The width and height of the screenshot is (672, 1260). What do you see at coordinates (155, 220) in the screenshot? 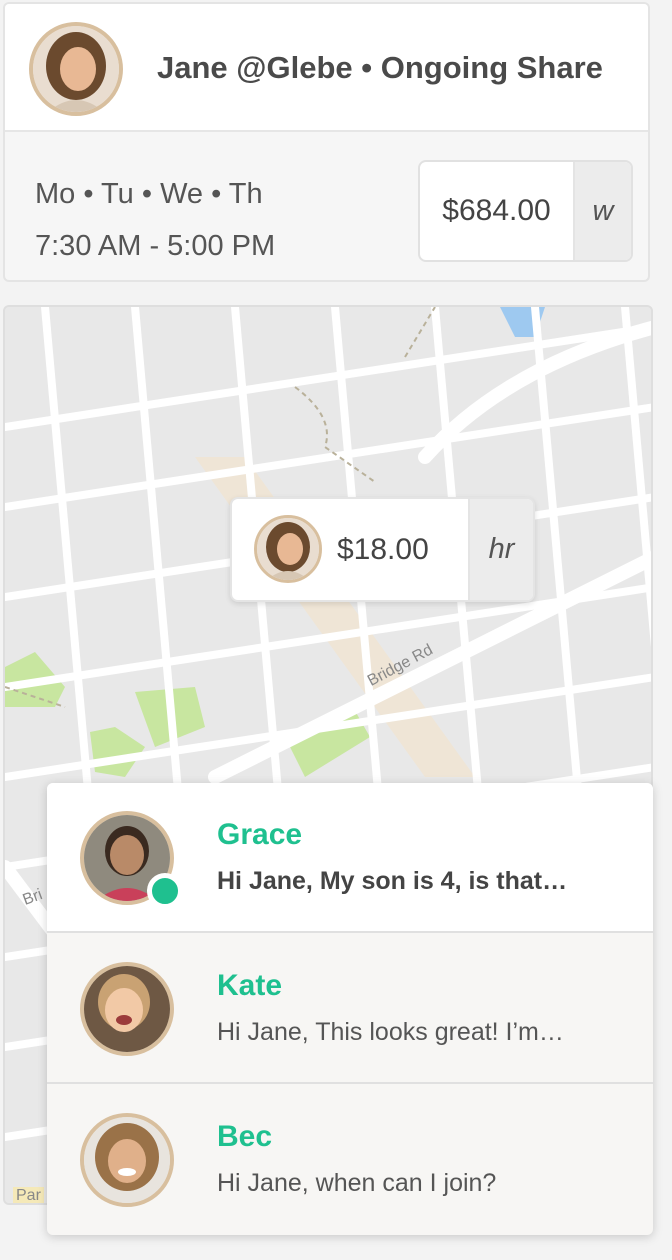
I see `schedule: Mo • Tu • We • Th 7:30 AM - 5:00 PM` at bounding box center [155, 220].